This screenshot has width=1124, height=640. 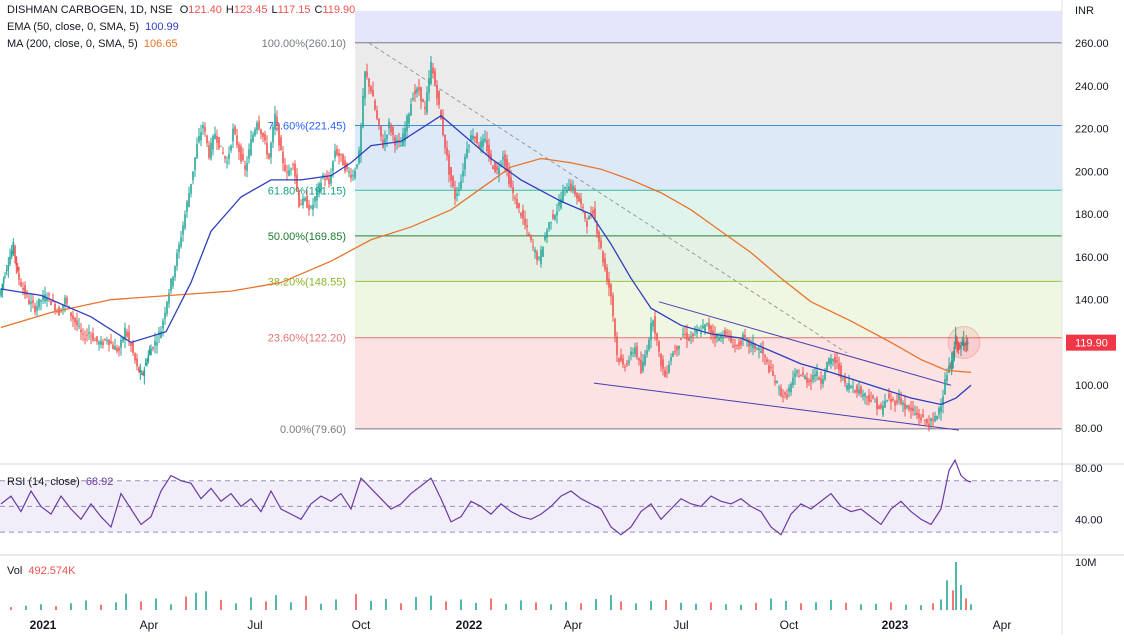 I want to click on time-tick: 2021, so click(x=43, y=625).